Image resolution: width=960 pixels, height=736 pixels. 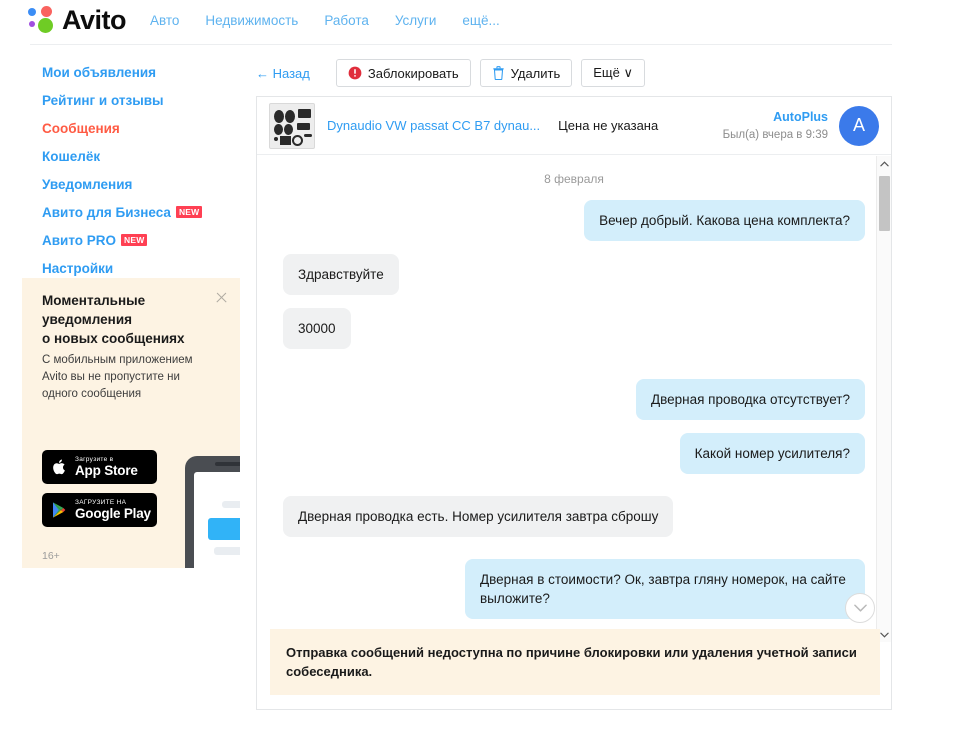 I want to click on nav-link-jobs: Работа, so click(x=346, y=20).